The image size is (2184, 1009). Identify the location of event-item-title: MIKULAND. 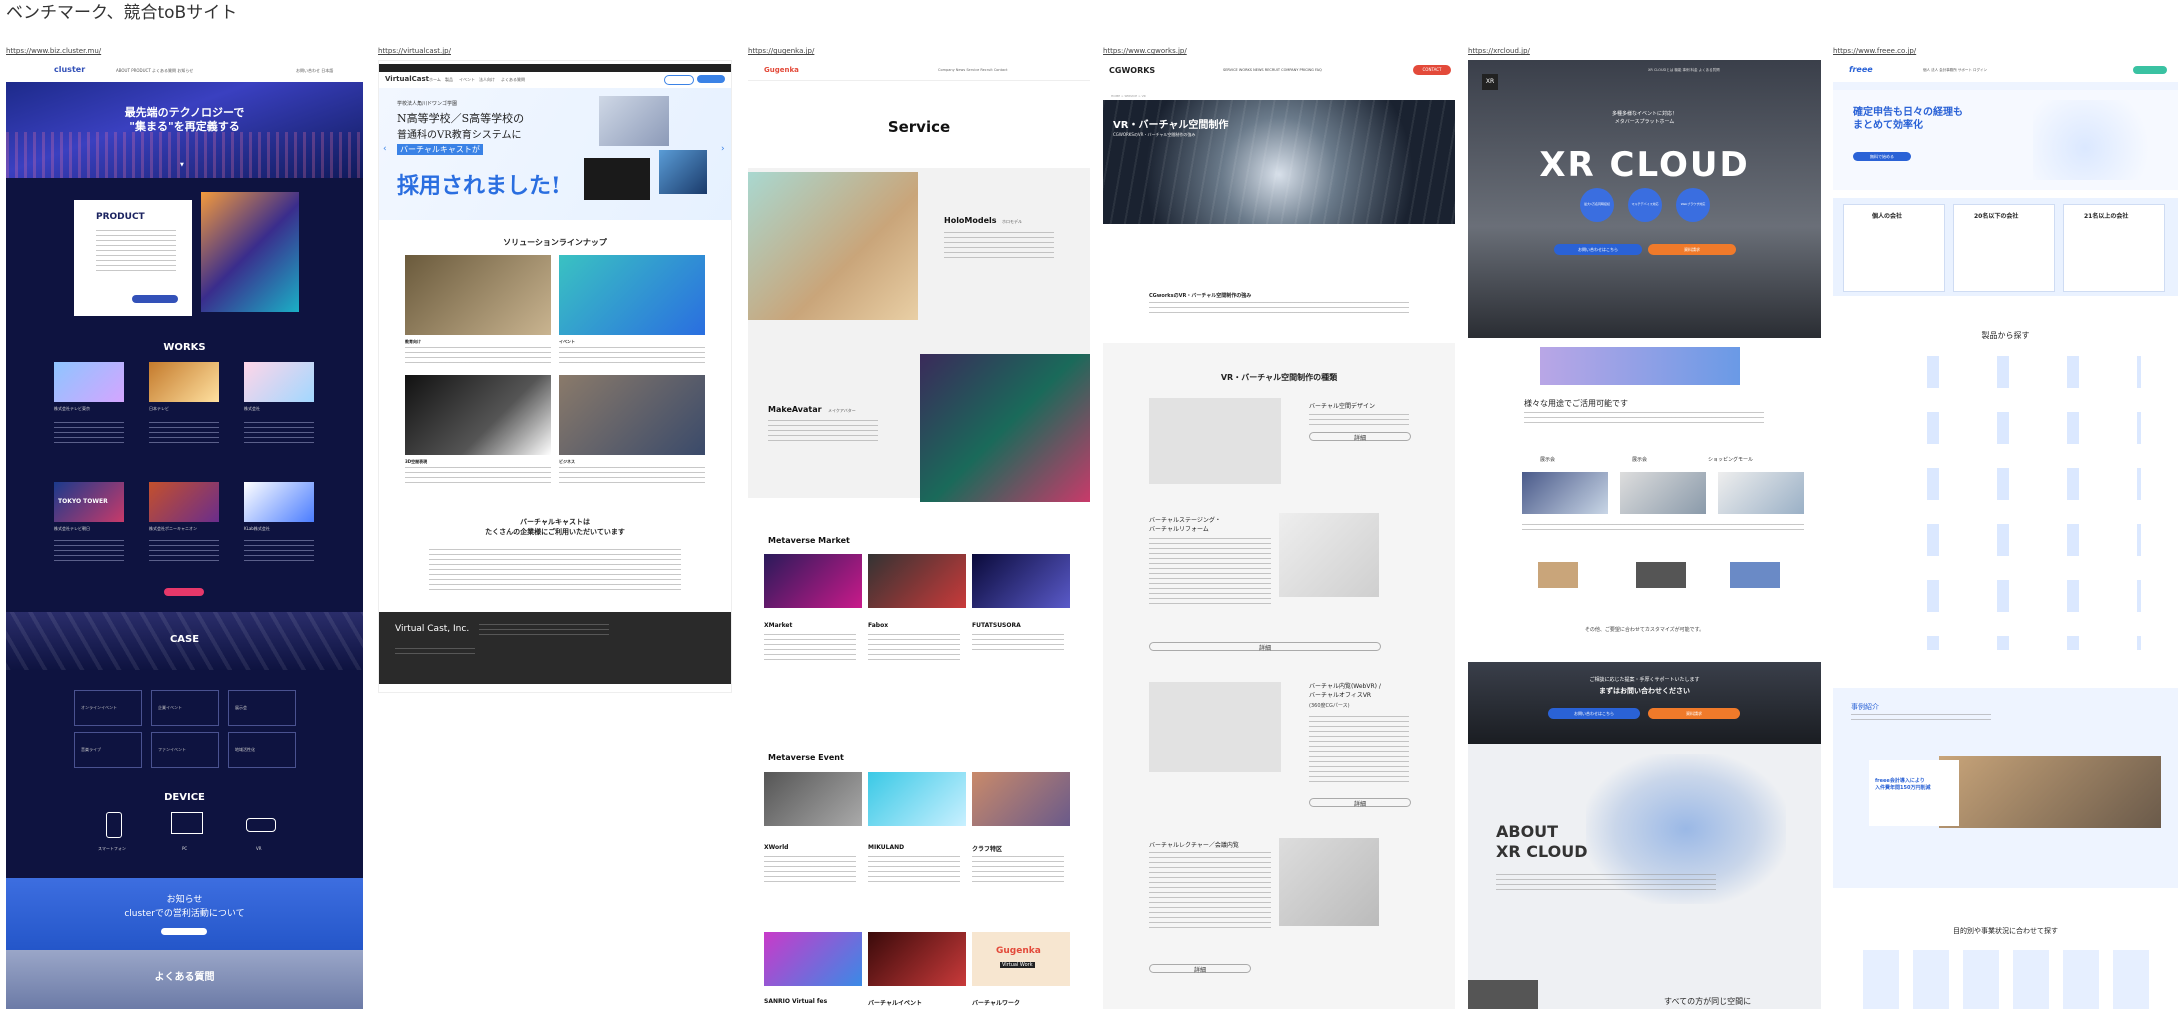
(886, 847).